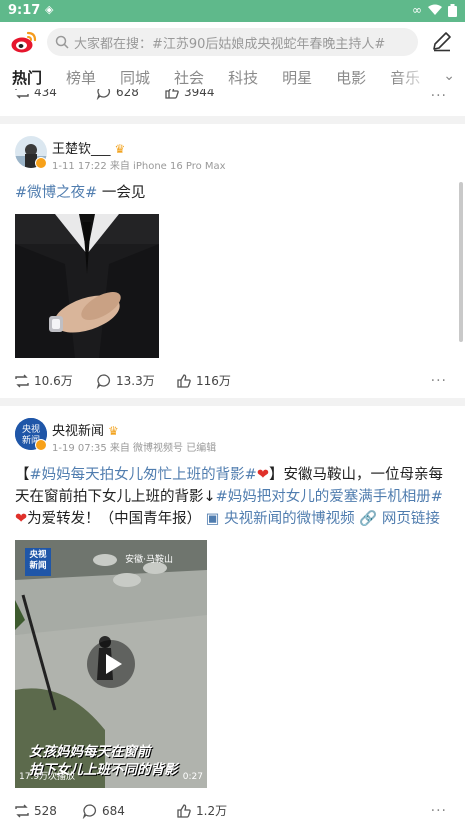  What do you see at coordinates (121, 193) in the screenshot?
I see `post-text-body: 一会见` at bounding box center [121, 193].